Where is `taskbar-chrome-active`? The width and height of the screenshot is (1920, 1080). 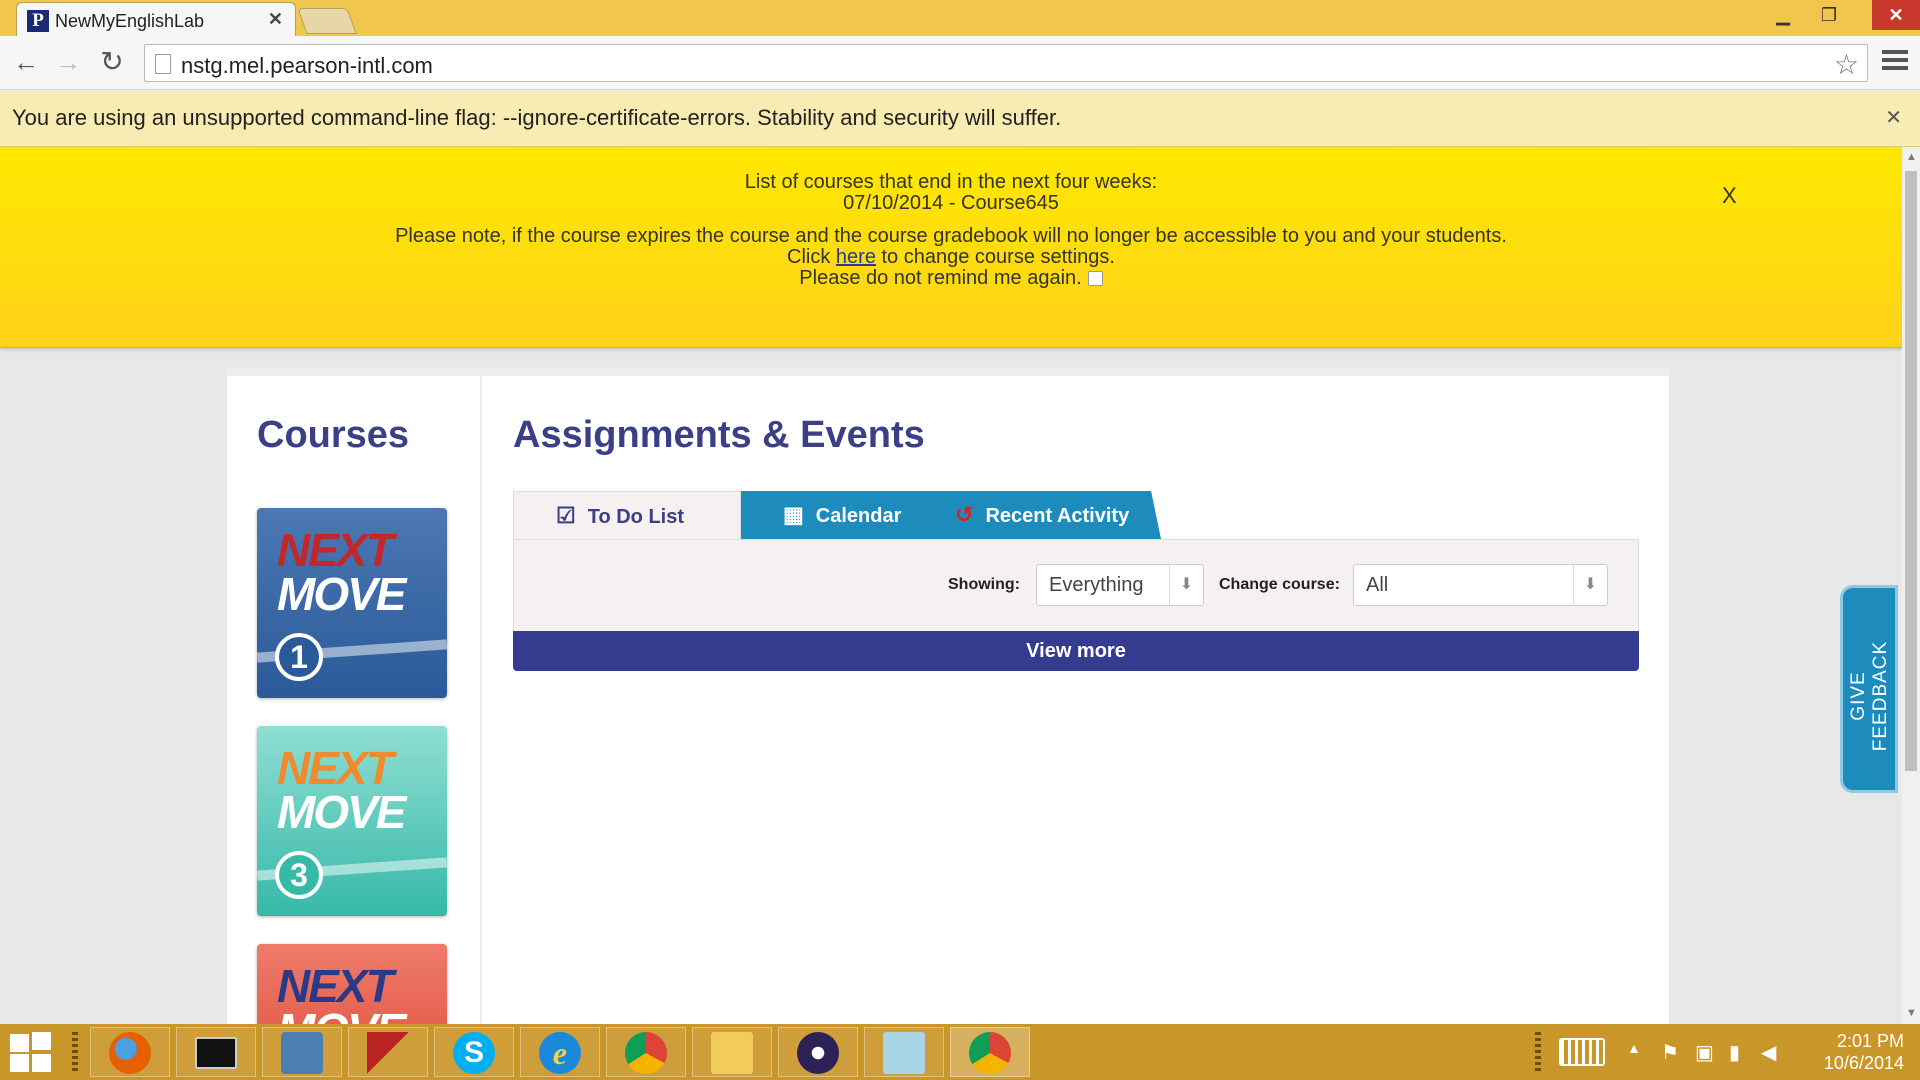
taskbar-chrome-active is located at coordinates (990, 1052).